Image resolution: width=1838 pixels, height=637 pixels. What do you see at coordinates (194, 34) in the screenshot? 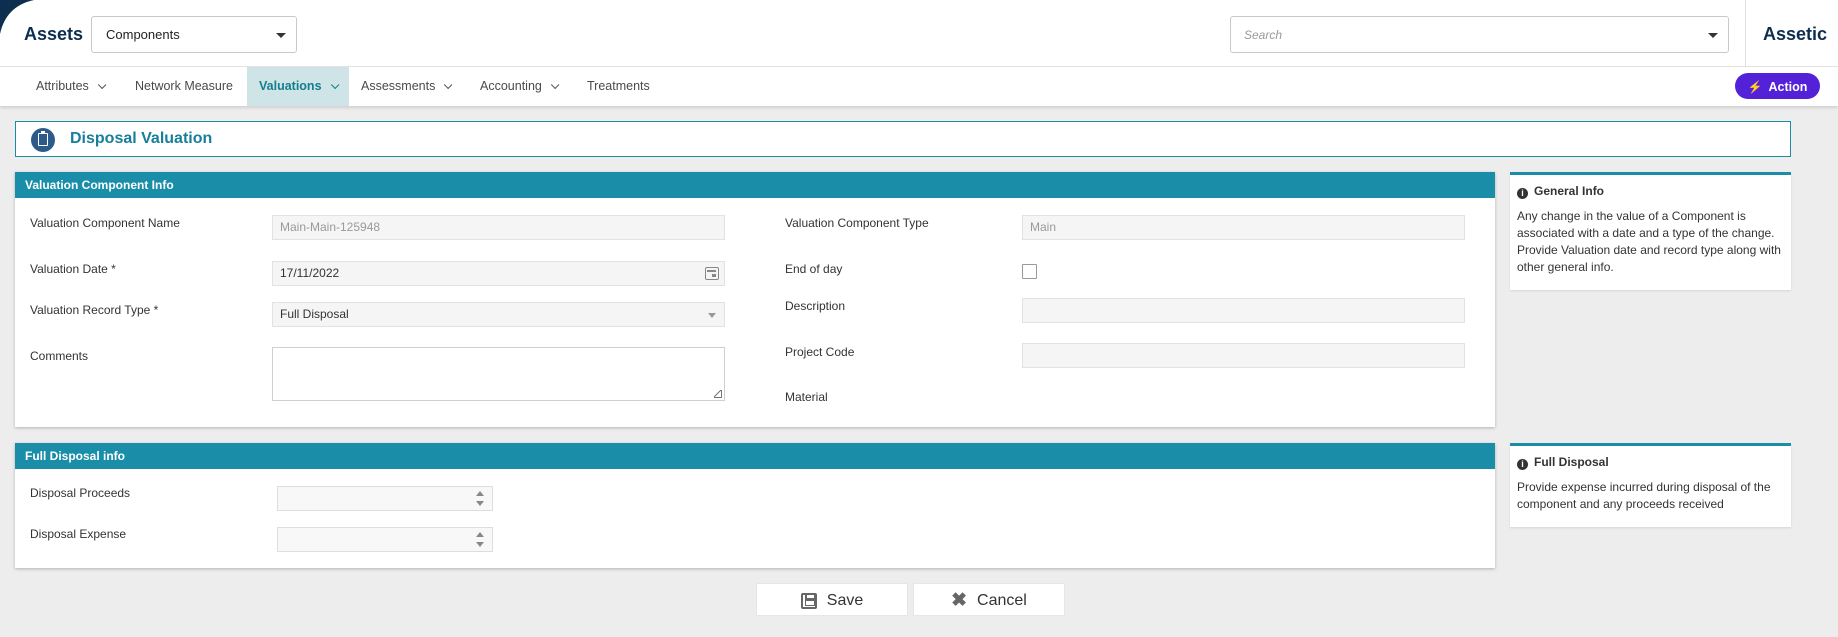
I see `module-select: Components` at bounding box center [194, 34].